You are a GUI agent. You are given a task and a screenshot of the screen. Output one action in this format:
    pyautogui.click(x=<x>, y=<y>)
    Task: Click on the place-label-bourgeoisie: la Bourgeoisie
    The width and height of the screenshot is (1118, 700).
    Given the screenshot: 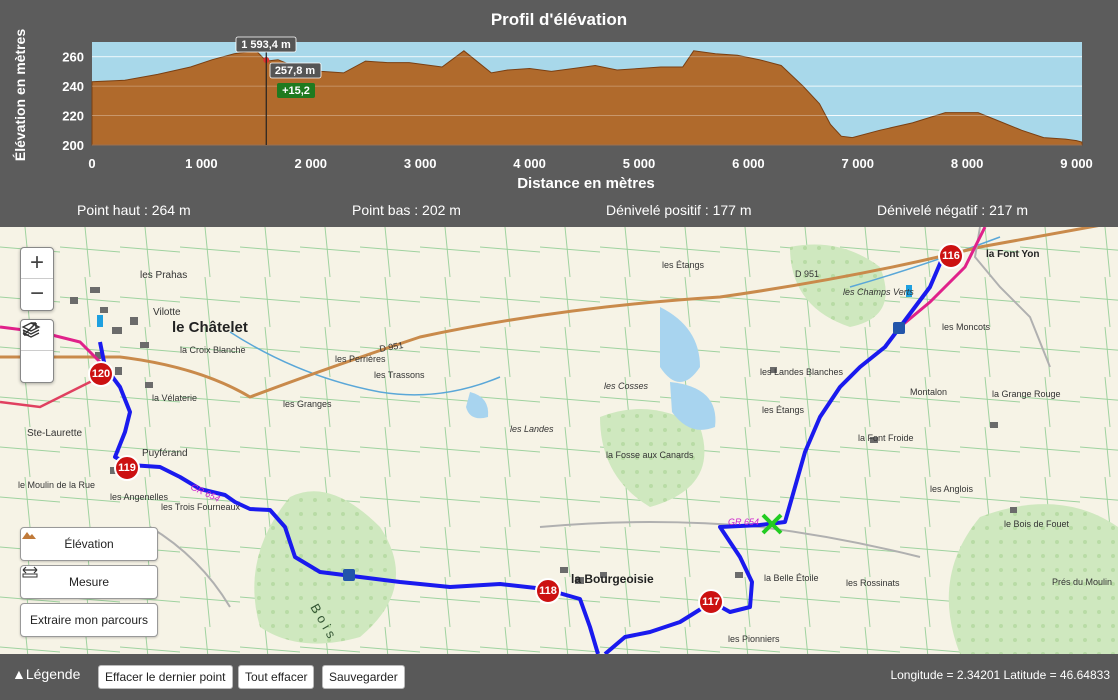 What is the action you would take?
    pyautogui.click(x=612, y=579)
    